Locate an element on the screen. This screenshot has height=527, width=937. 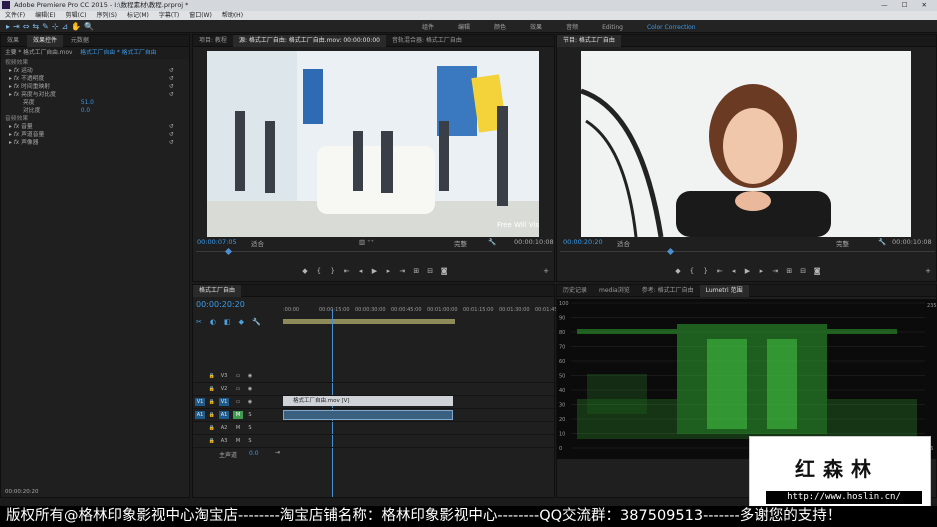
audio-effect-row: ▸ fx 声道音量 ↺ is located at coordinates (95, 135).